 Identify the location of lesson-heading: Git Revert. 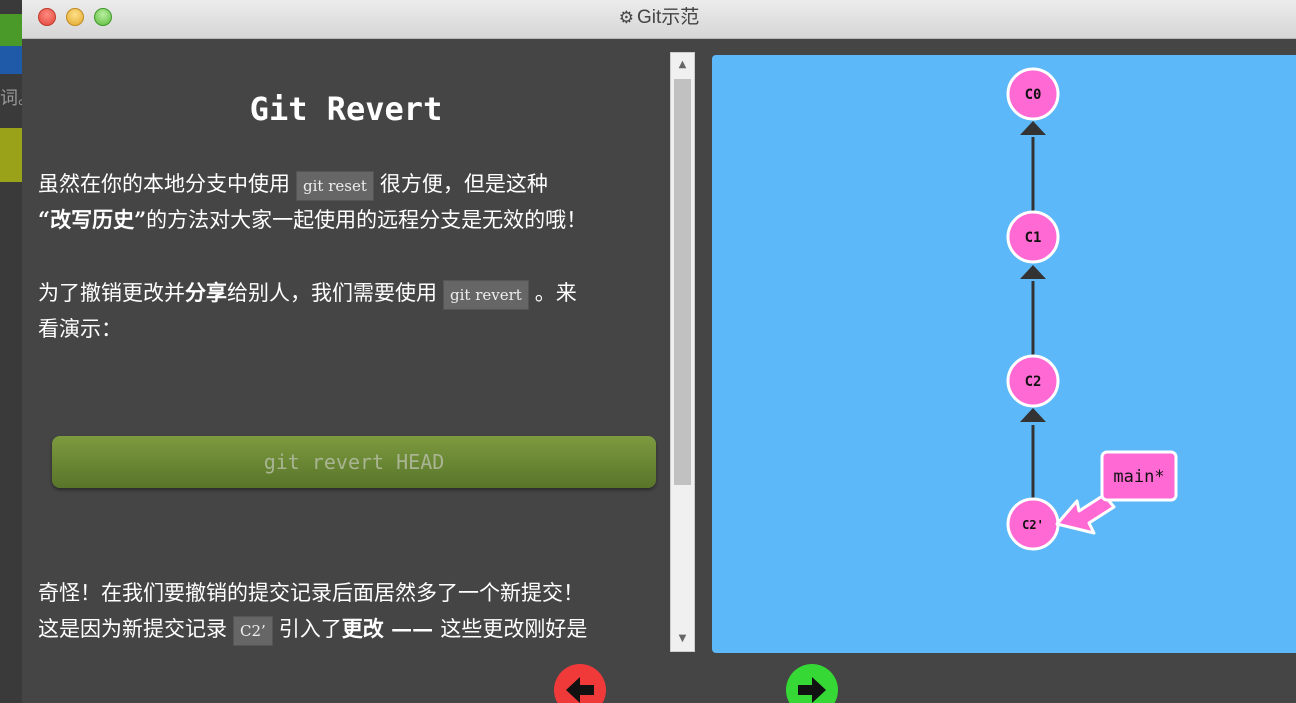
(346, 109).